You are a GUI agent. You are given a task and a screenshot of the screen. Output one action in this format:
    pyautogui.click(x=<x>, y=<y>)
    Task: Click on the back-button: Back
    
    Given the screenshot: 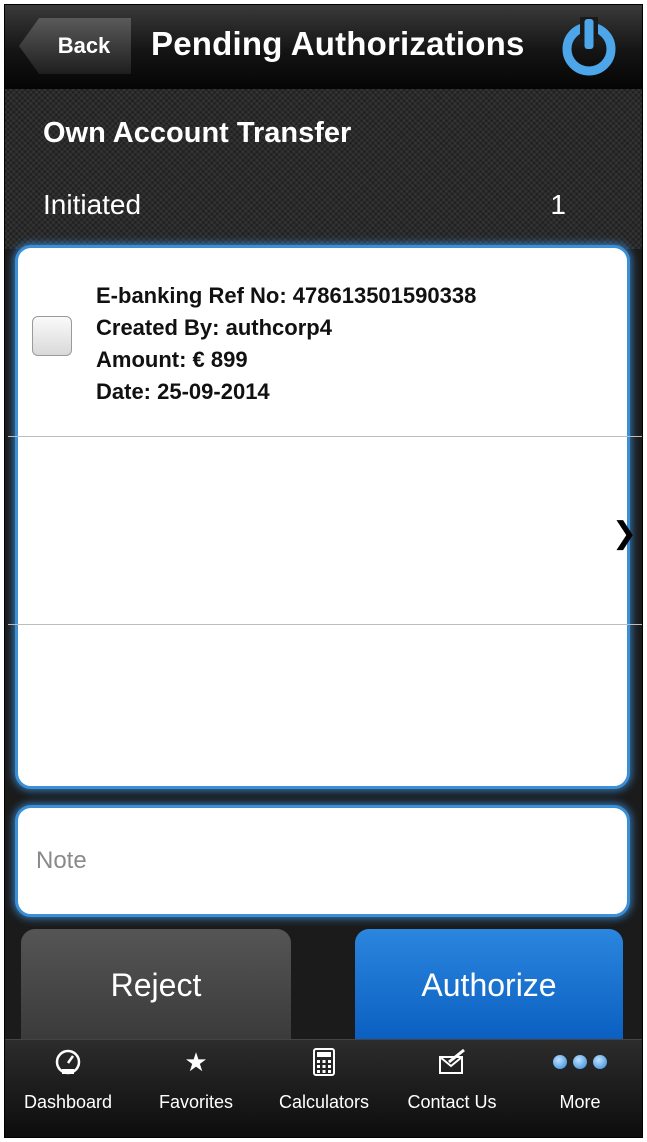 What is the action you would take?
    pyautogui.click(x=75, y=46)
    